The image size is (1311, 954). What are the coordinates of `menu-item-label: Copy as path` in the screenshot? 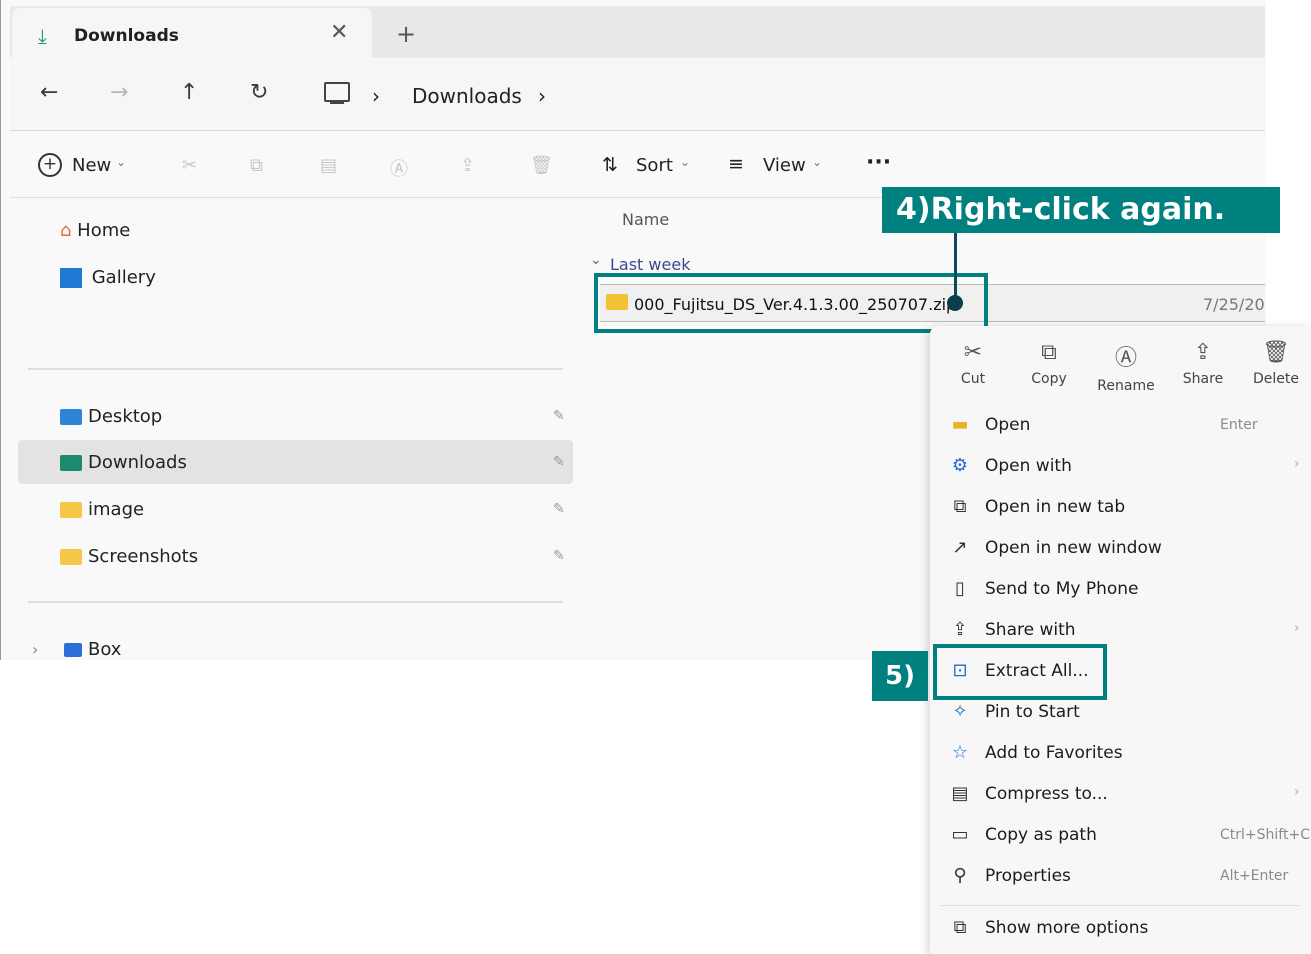 It's located at (1041, 835).